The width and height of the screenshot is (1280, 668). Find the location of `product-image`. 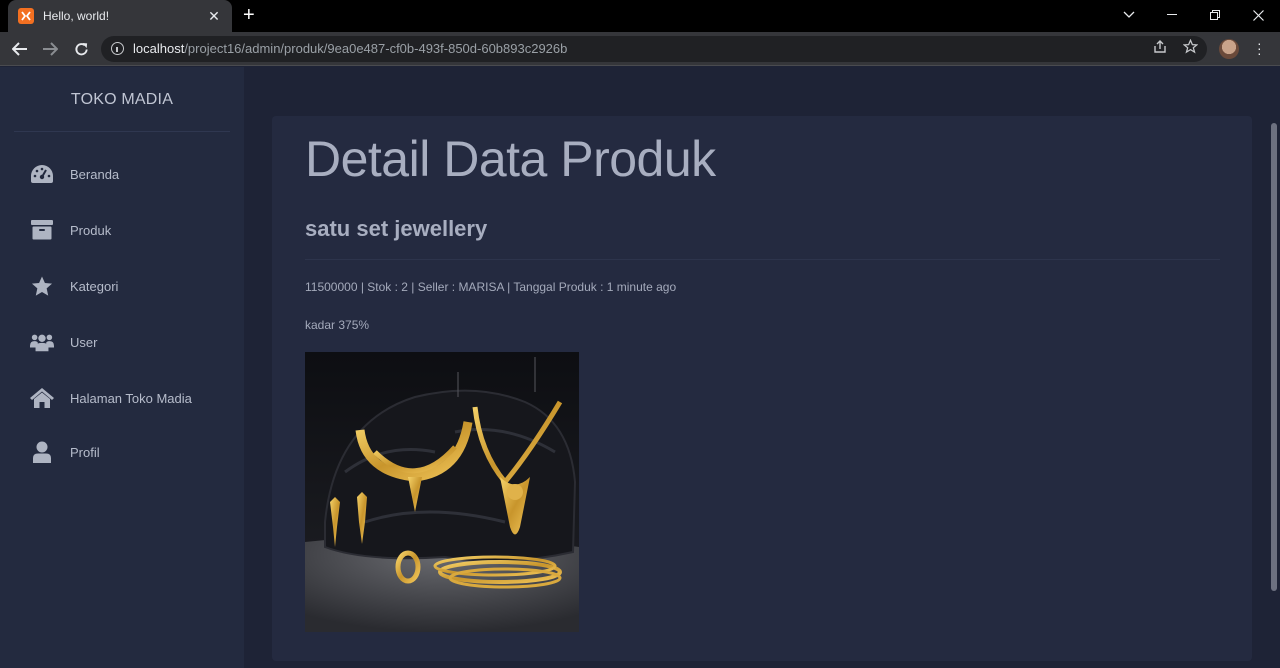

product-image is located at coordinates (442, 492).